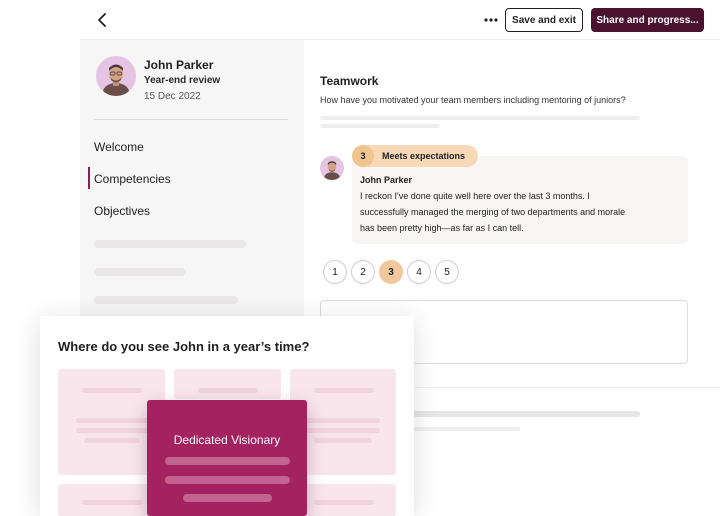 The image size is (720, 516). Describe the element at coordinates (363, 272) in the screenshot. I see `rating-option-2: 2` at that location.